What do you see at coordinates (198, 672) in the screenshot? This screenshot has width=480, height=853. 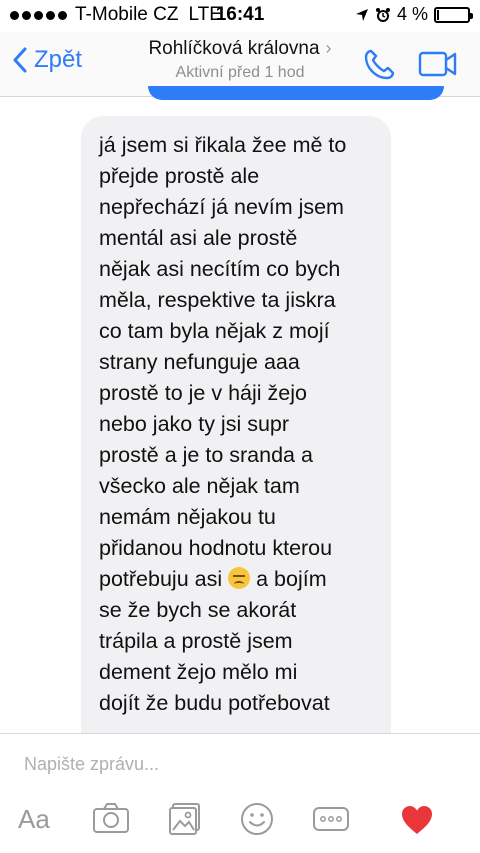 I see `message-line: dement žejo mělo mi` at bounding box center [198, 672].